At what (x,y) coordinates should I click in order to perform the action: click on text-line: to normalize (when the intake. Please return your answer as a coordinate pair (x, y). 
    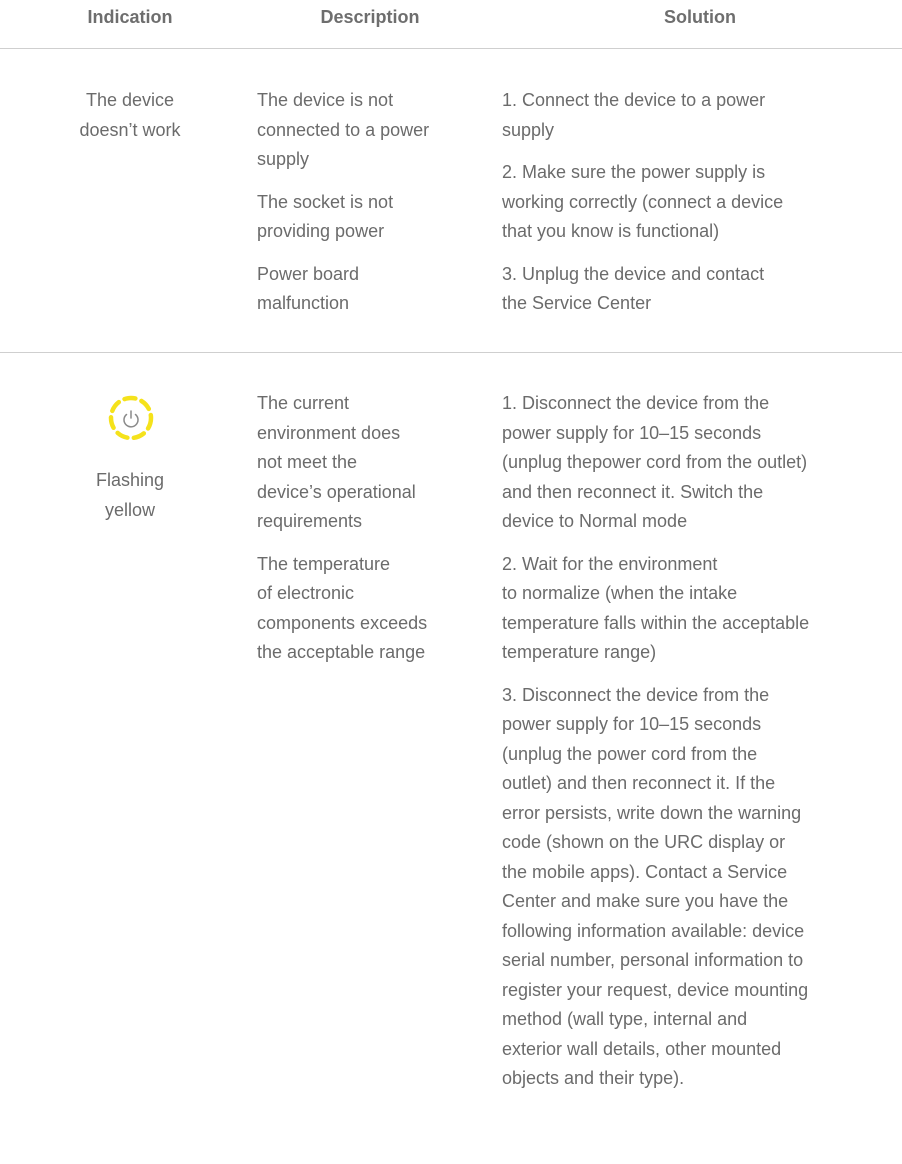
    Looking at the image, I should click on (620, 593).